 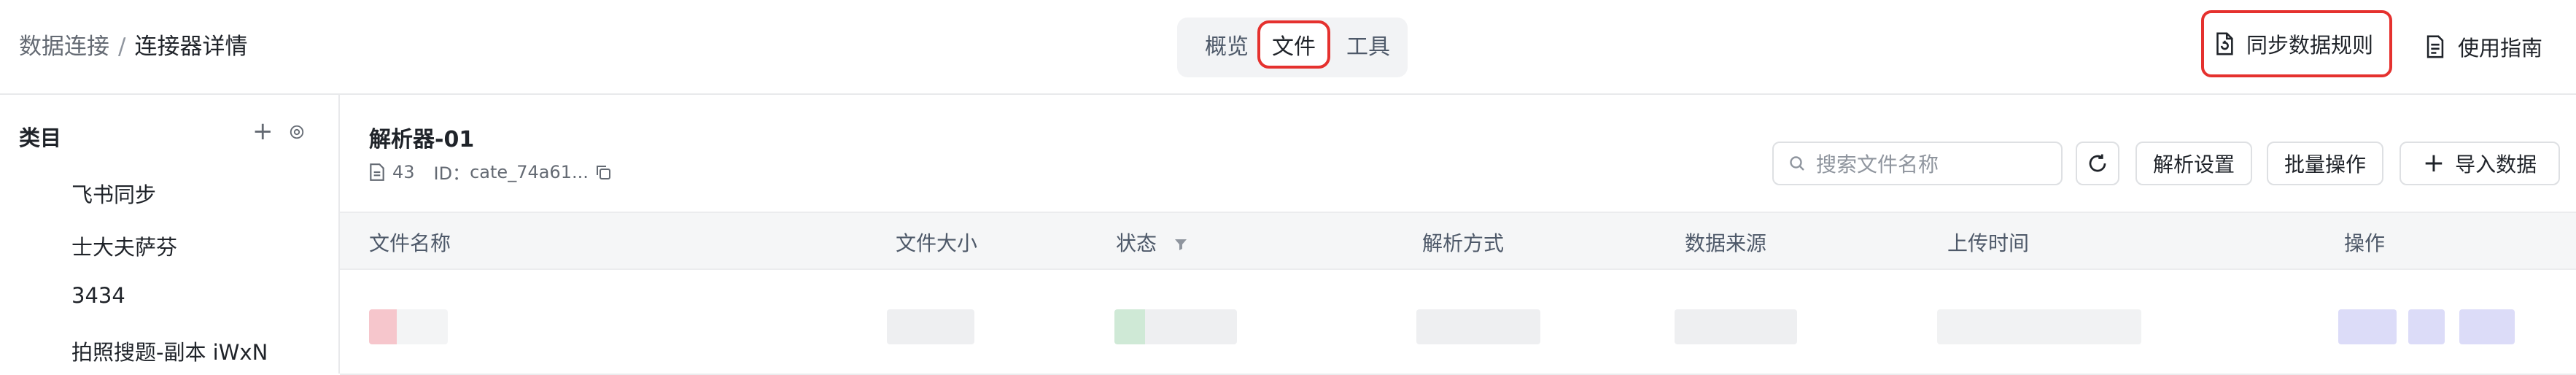 I want to click on copy-icon, so click(x=603, y=172).